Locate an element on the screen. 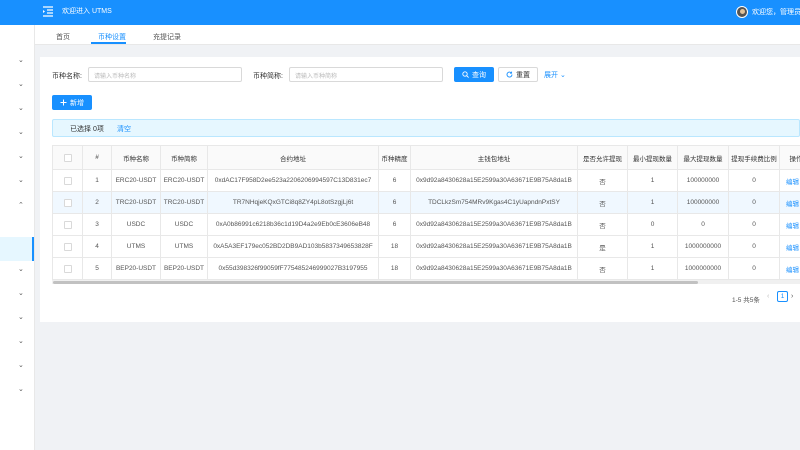 The image size is (800, 450). page-number-current: 1 is located at coordinates (782, 296).